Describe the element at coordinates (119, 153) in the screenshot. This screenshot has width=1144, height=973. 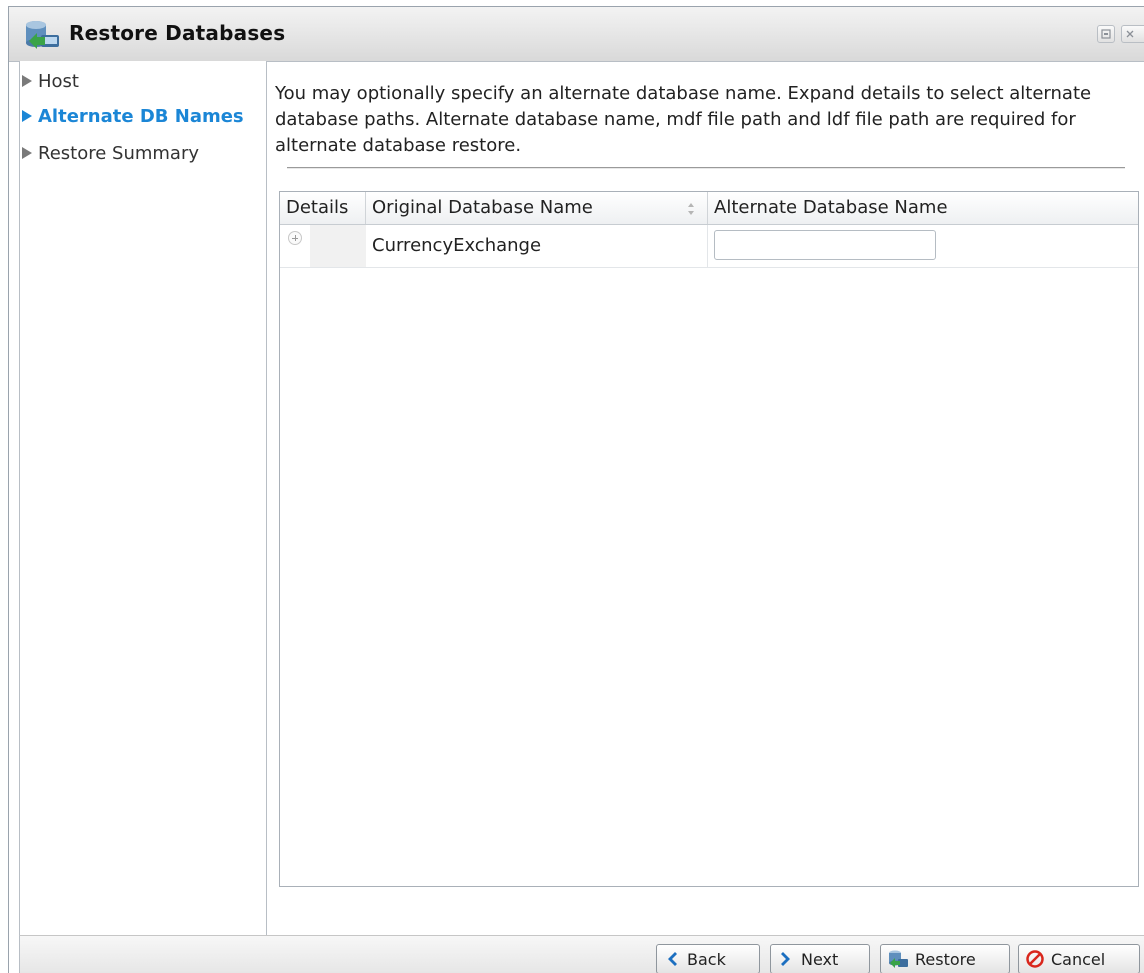
I see `nav-item-label: Restore Summary` at that location.